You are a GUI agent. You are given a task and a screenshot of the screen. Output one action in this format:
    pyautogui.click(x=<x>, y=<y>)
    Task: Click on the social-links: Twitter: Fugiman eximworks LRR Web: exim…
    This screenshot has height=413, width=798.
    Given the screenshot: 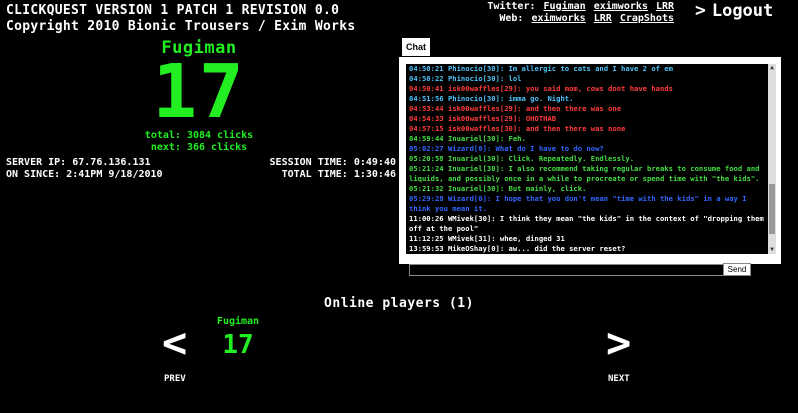 What is the action you would take?
    pyautogui.click(x=580, y=13)
    